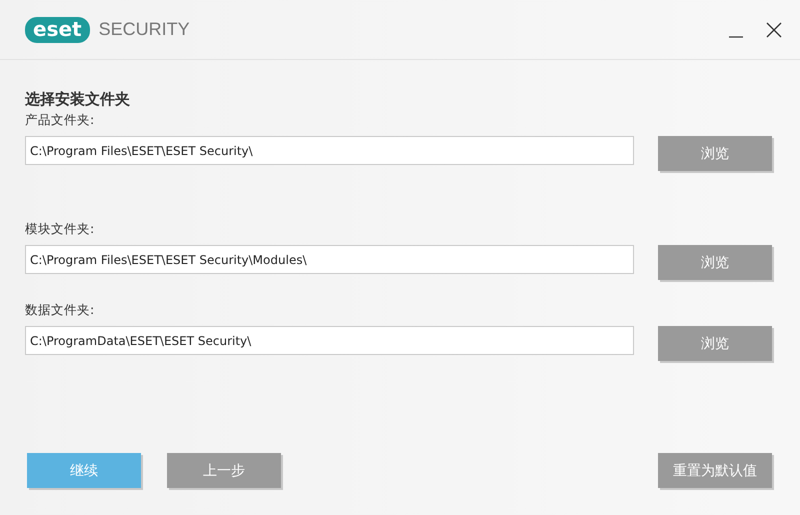 The width and height of the screenshot is (800, 515). I want to click on field-label: 产品文件夹:, so click(60, 120).